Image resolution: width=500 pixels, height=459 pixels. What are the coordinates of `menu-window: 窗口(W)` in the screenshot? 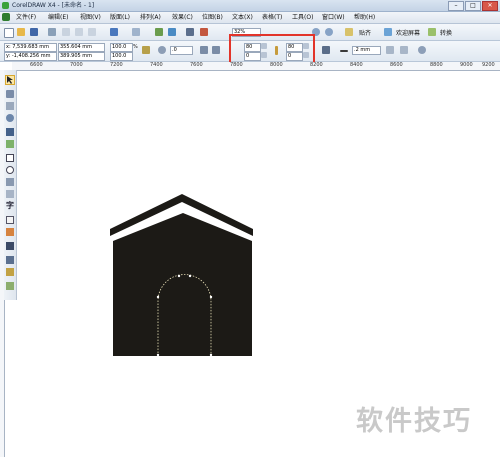 It's located at (333, 17).